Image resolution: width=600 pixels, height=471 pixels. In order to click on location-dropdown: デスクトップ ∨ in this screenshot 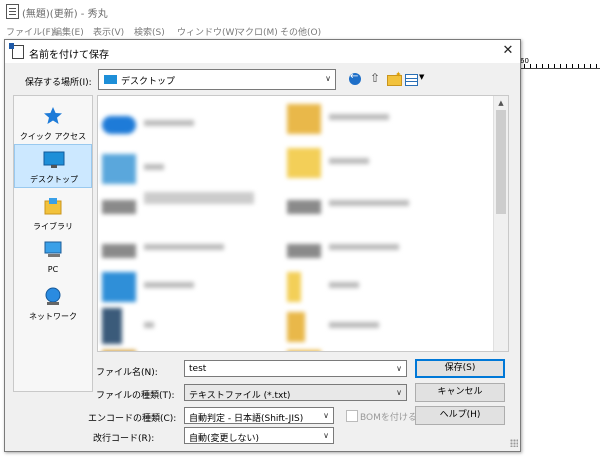, I will do `click(217, 79)`.